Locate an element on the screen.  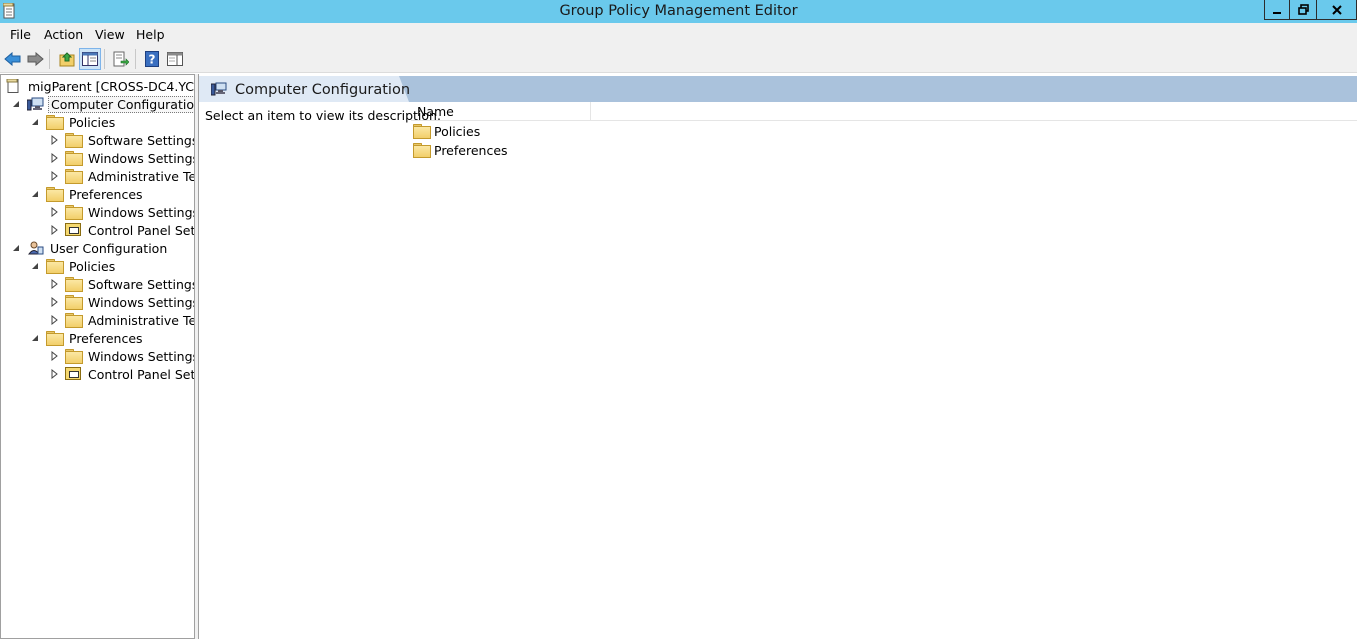
tree-item-uc-windows-settings: Windows Settings is located at coordinates (122, 302).